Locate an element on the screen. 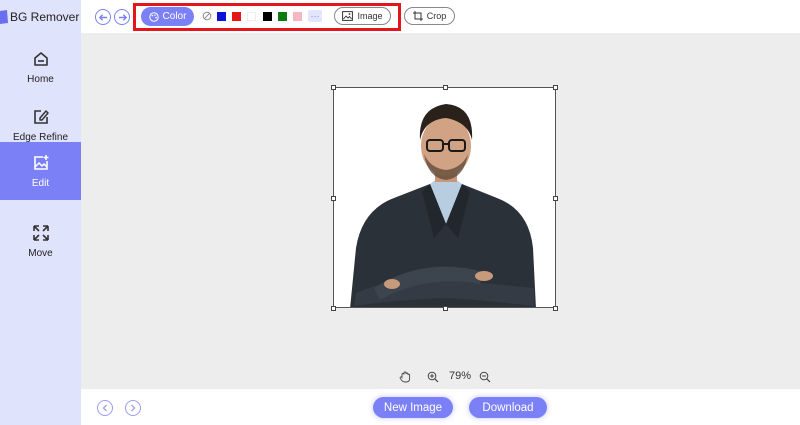  resize-handle-top is located at coordinates (445, 87).